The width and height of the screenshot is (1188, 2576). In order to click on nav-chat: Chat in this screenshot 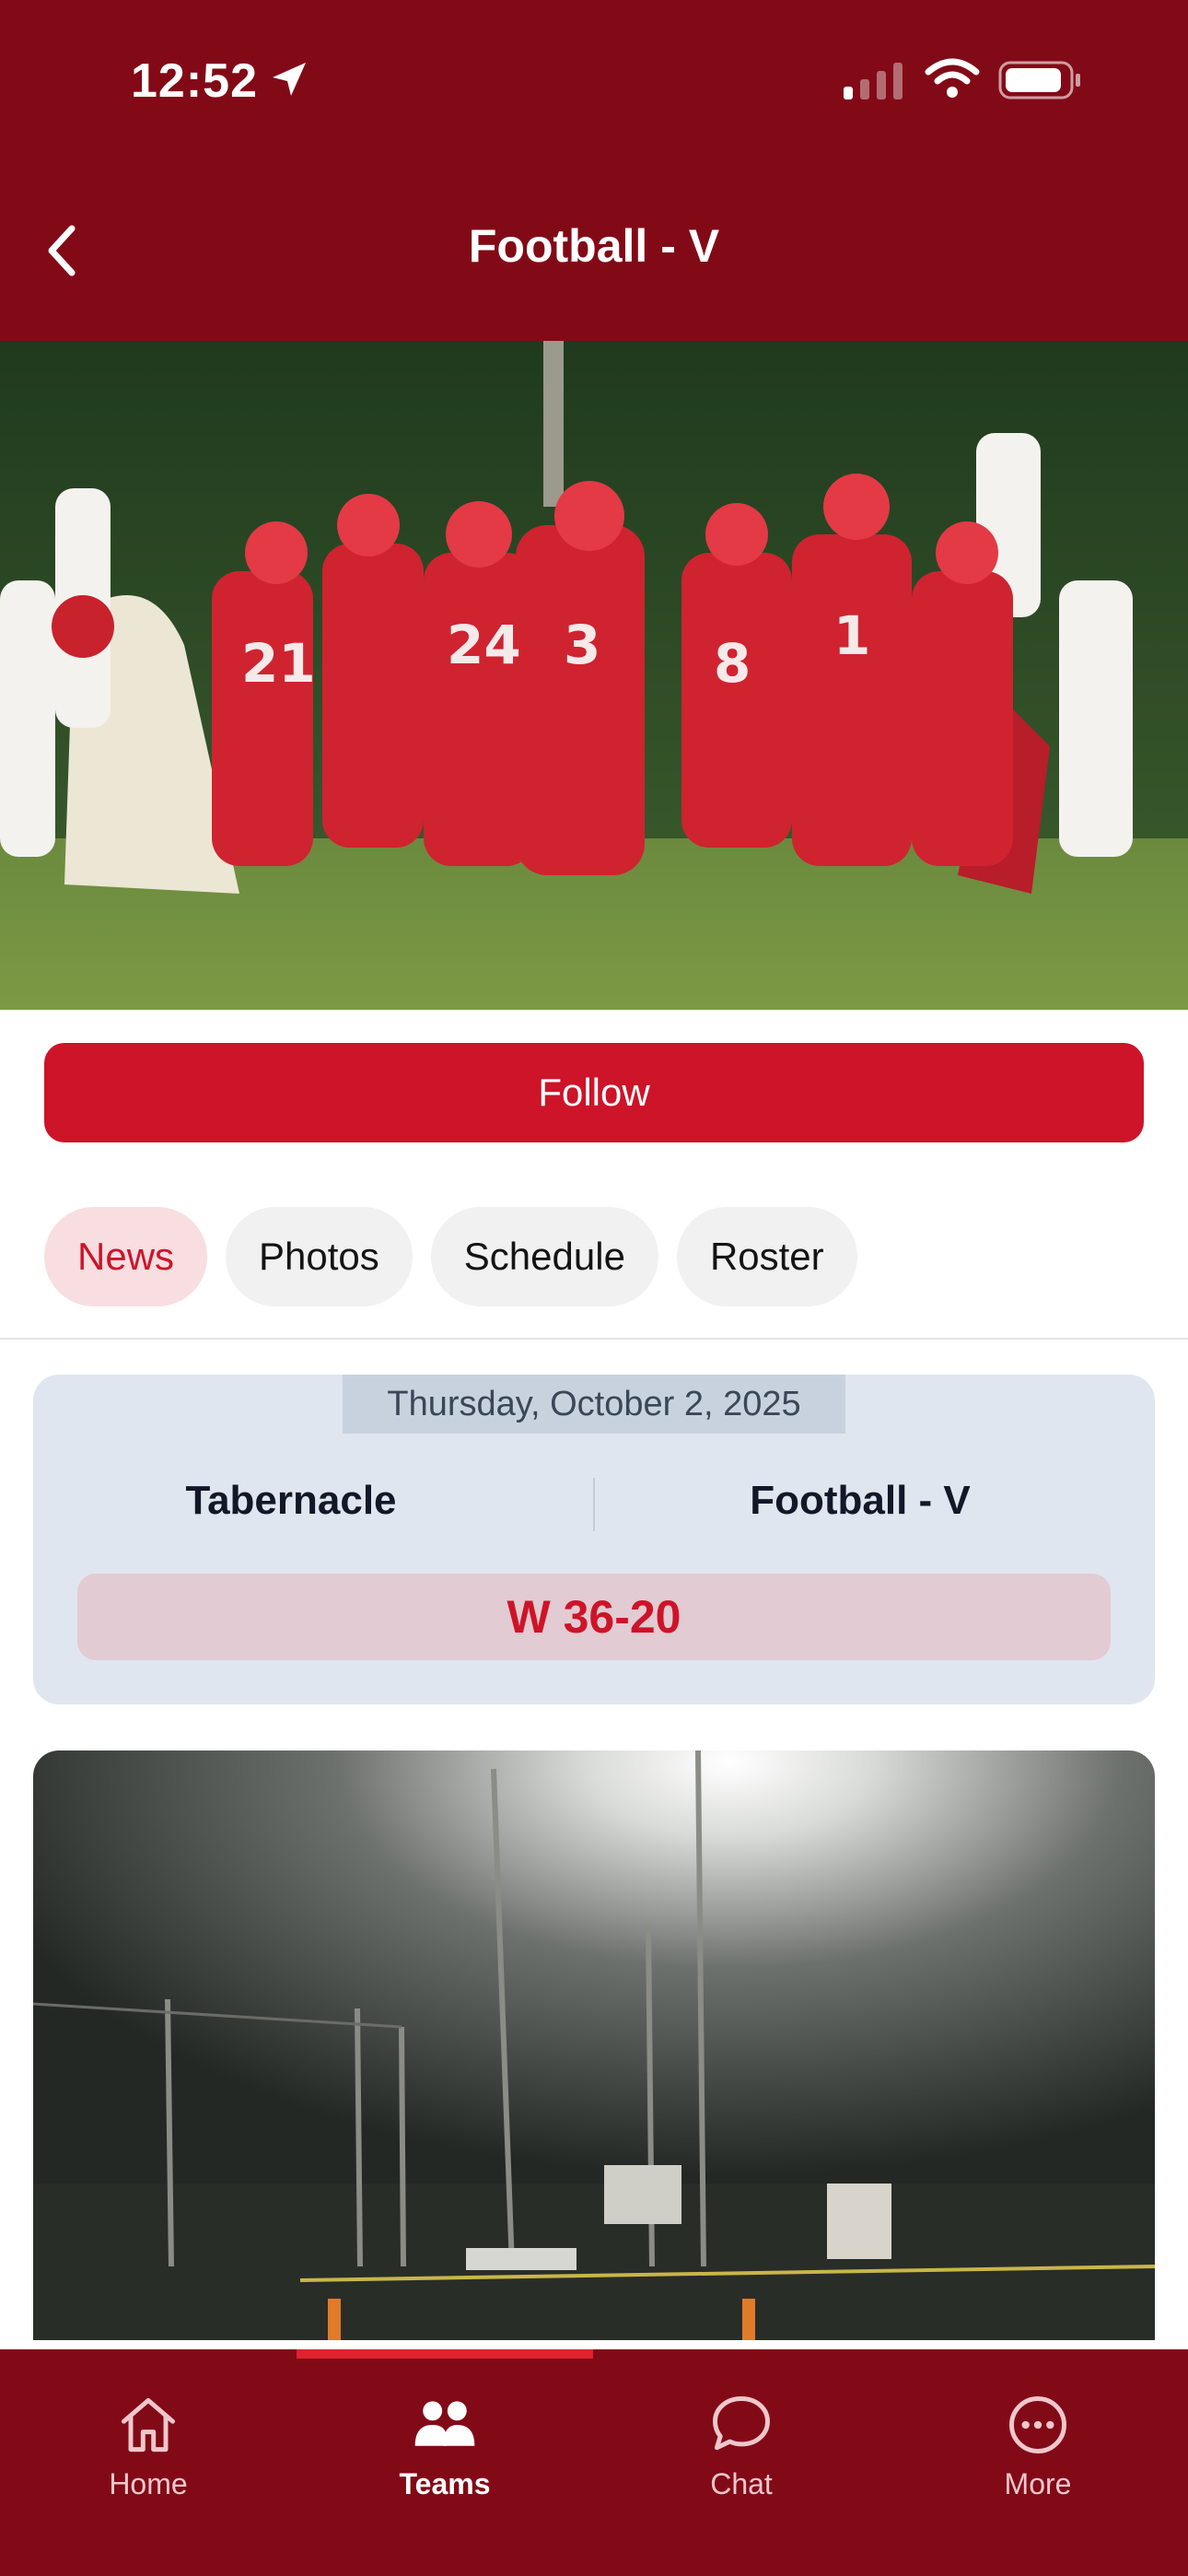, I will do `click(741, 2445)`.